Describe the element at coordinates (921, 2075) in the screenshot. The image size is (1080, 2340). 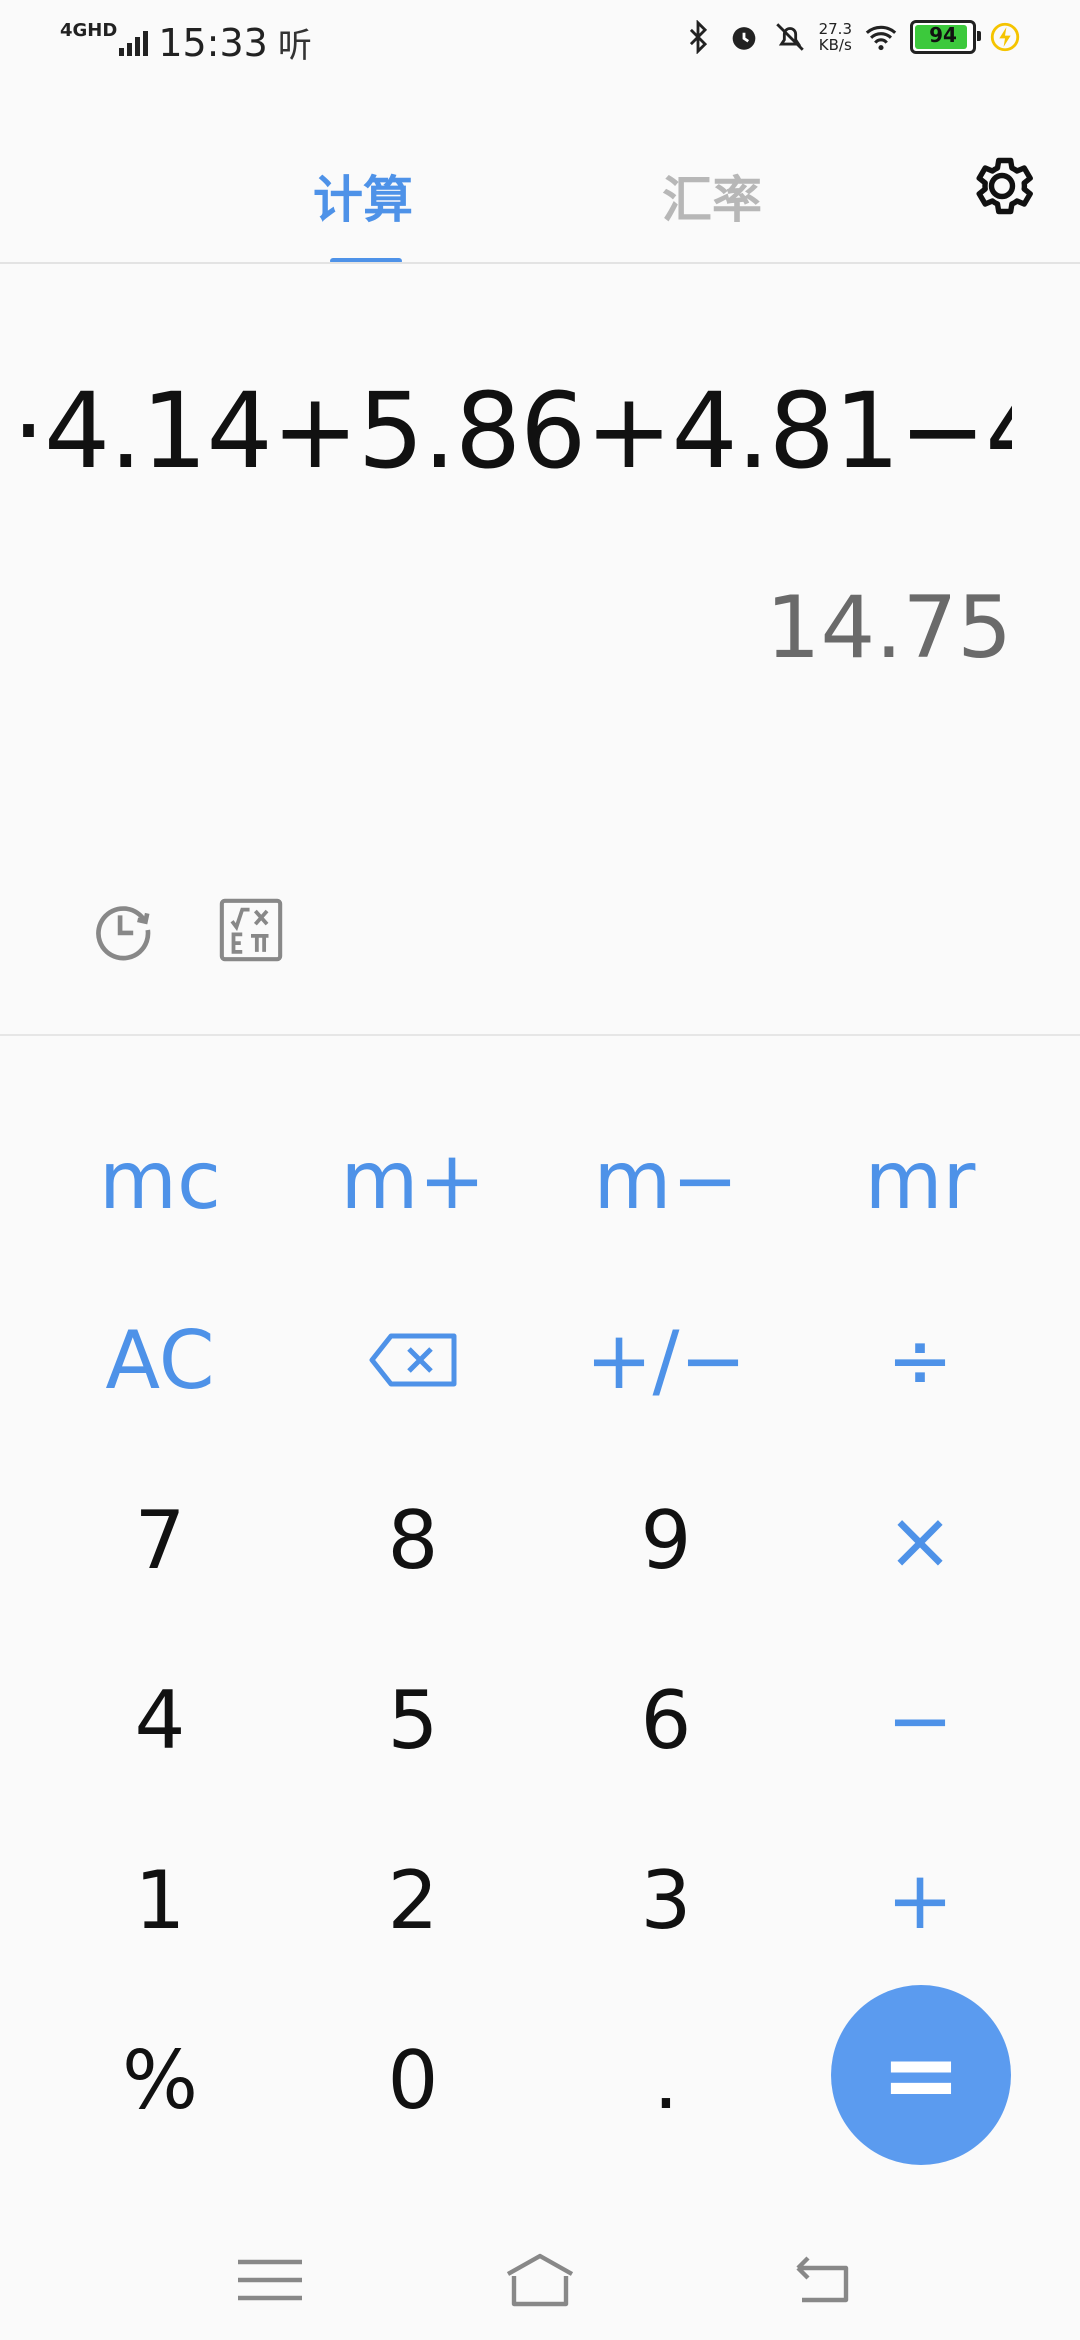
I see `key-equals: =` at that location.